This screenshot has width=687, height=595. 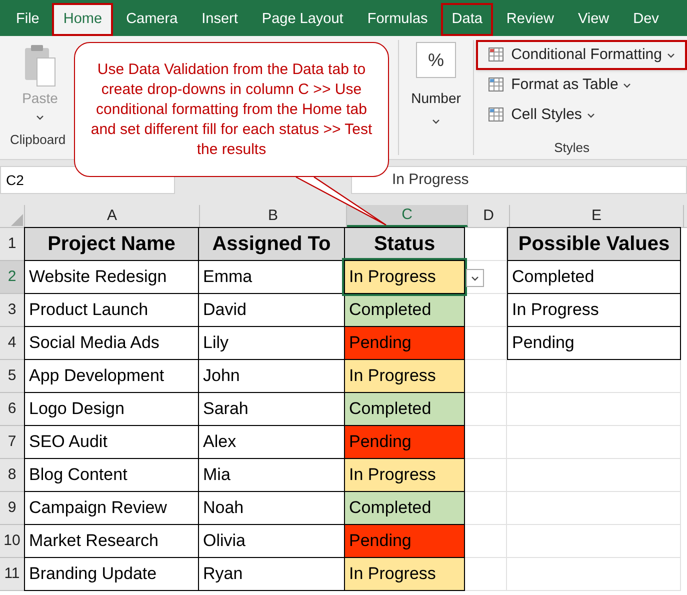 I want to click on table-cell-text: Blog Content, so click(x=78, y=475).